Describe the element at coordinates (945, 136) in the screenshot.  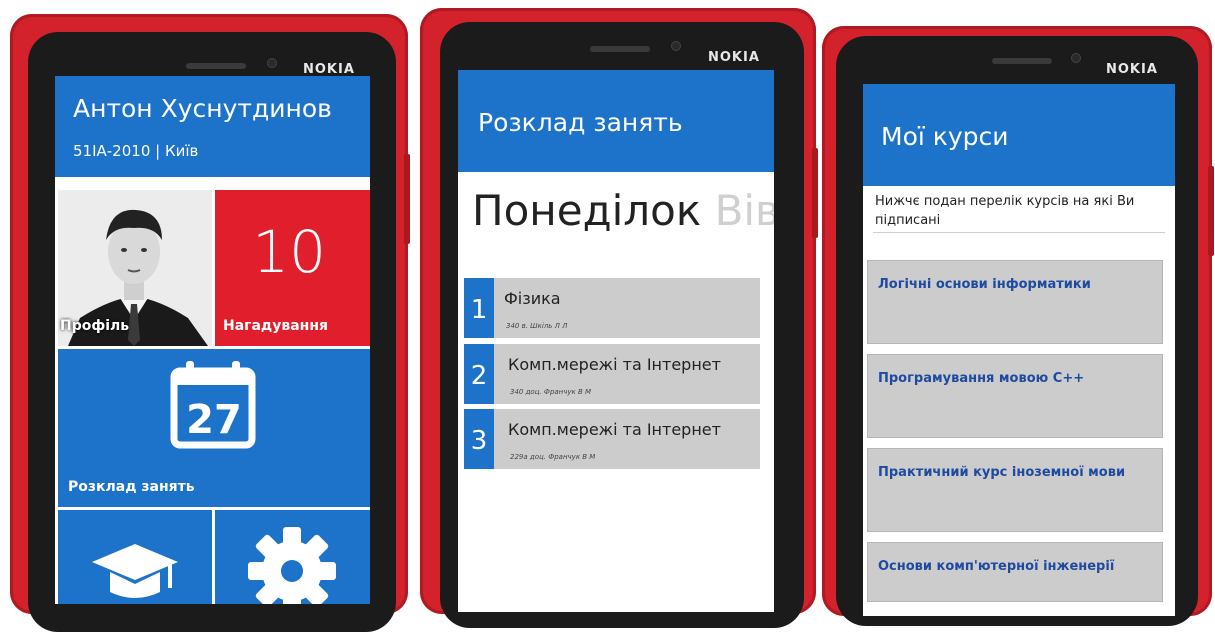
I see `page-title: Мої курси` at that location.